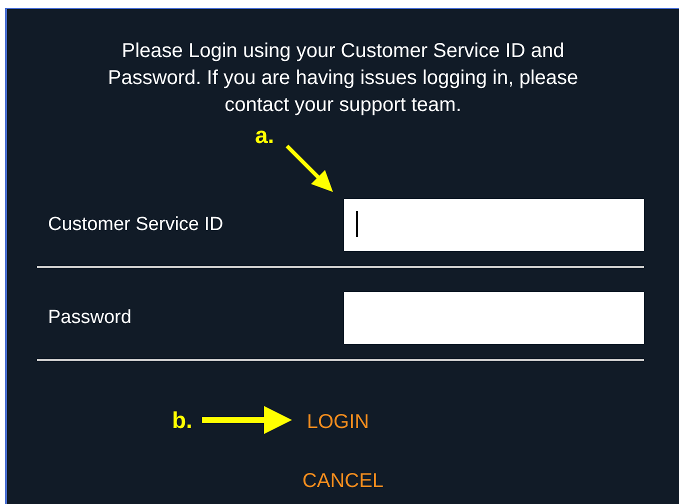 Image resolution: width=679 pixels, height=504 pixels. I want to click on field-label: Customer Service ID, so click(136, 225).